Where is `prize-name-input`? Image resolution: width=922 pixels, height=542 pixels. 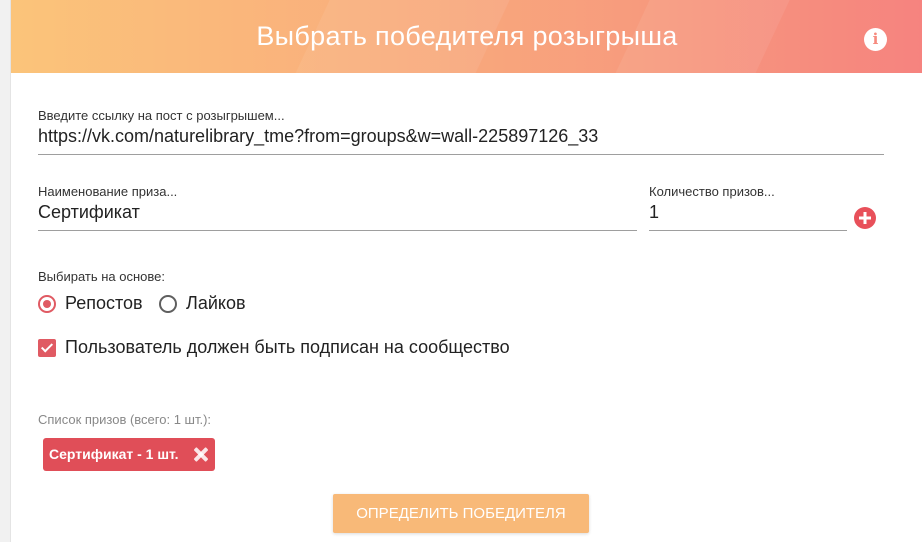 prize-name-input is located at coordinates (337, 215).